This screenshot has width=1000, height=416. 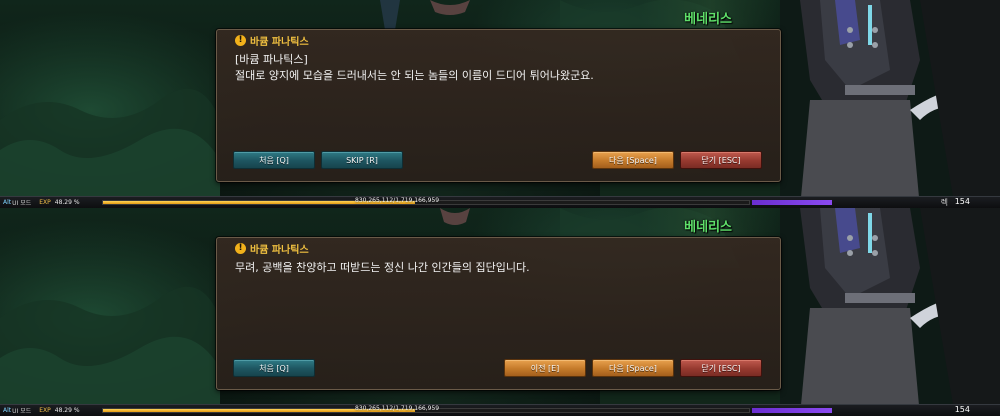 I want to click on prev-button: 이전 [E], so click(x=545, y=368).